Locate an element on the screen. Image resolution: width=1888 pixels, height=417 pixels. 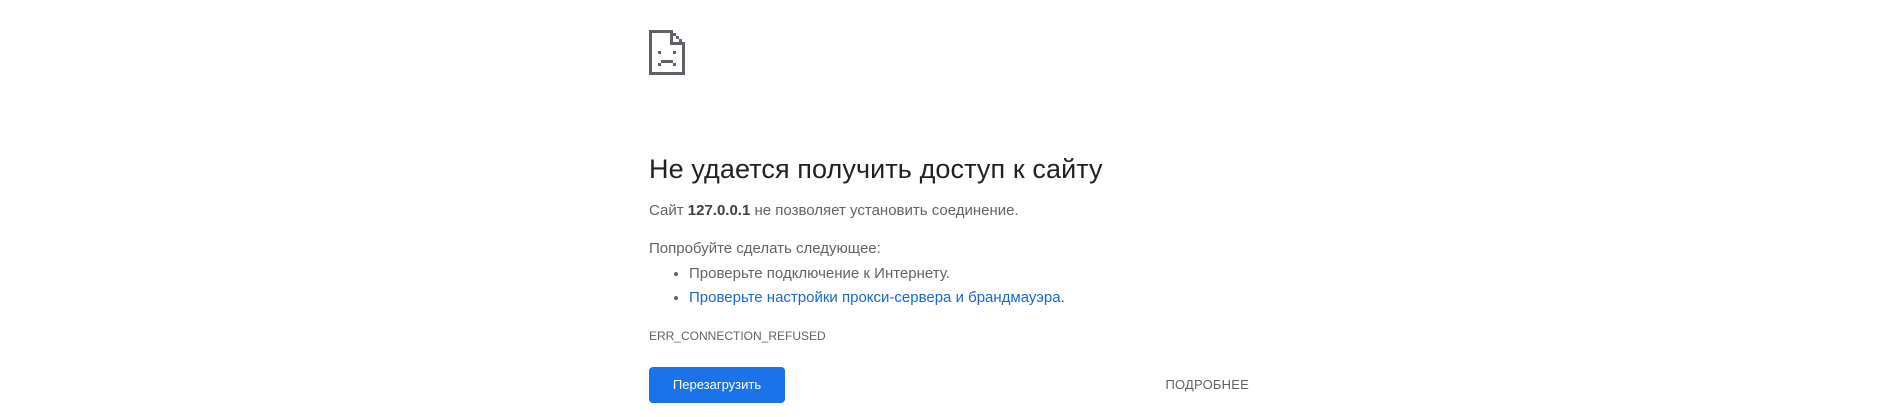
host-name: 127.0.0.1 is located at coordinates (719, 210).